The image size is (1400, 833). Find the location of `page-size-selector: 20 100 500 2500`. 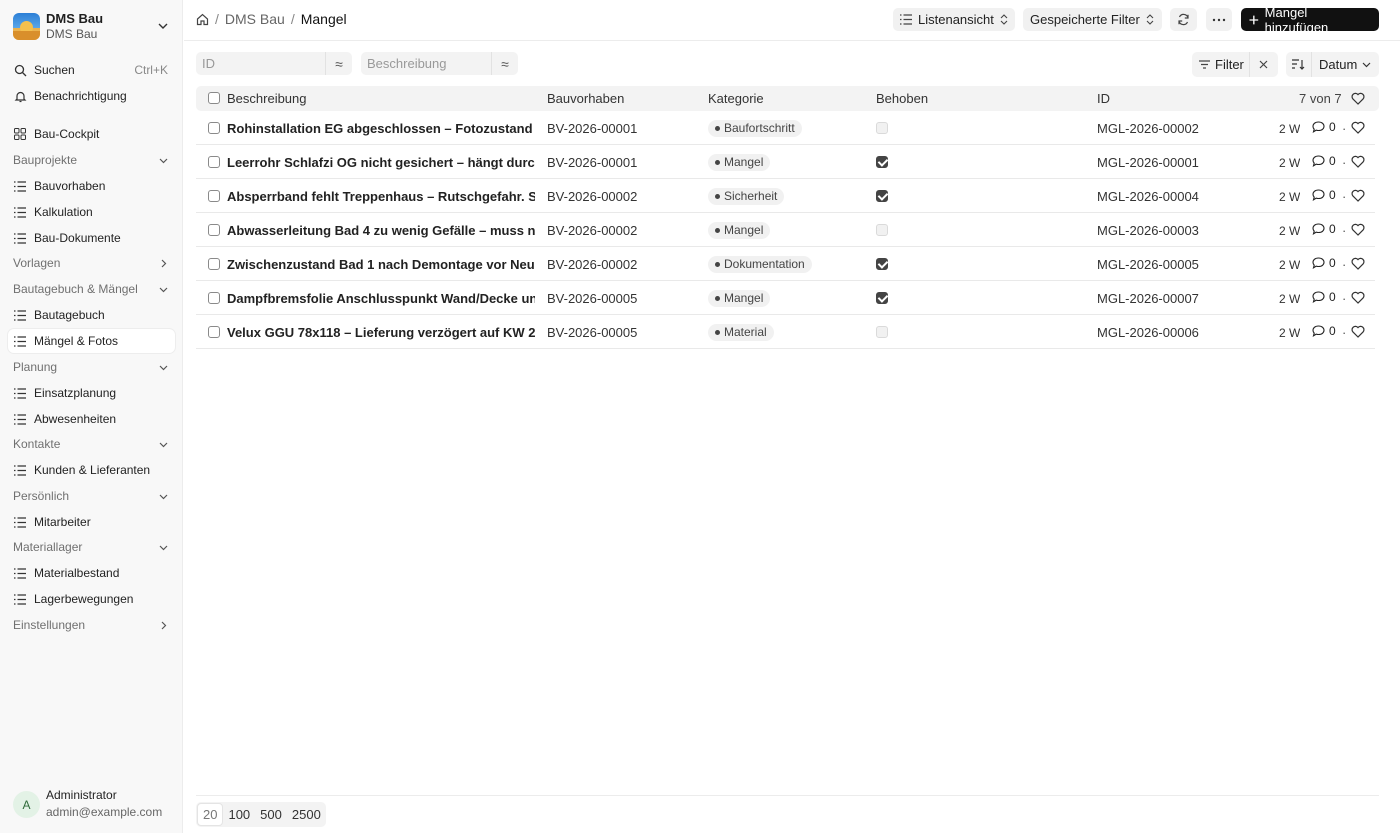

page-size-selector: 20 100 500 2500 is located at coordinates (261, 814).